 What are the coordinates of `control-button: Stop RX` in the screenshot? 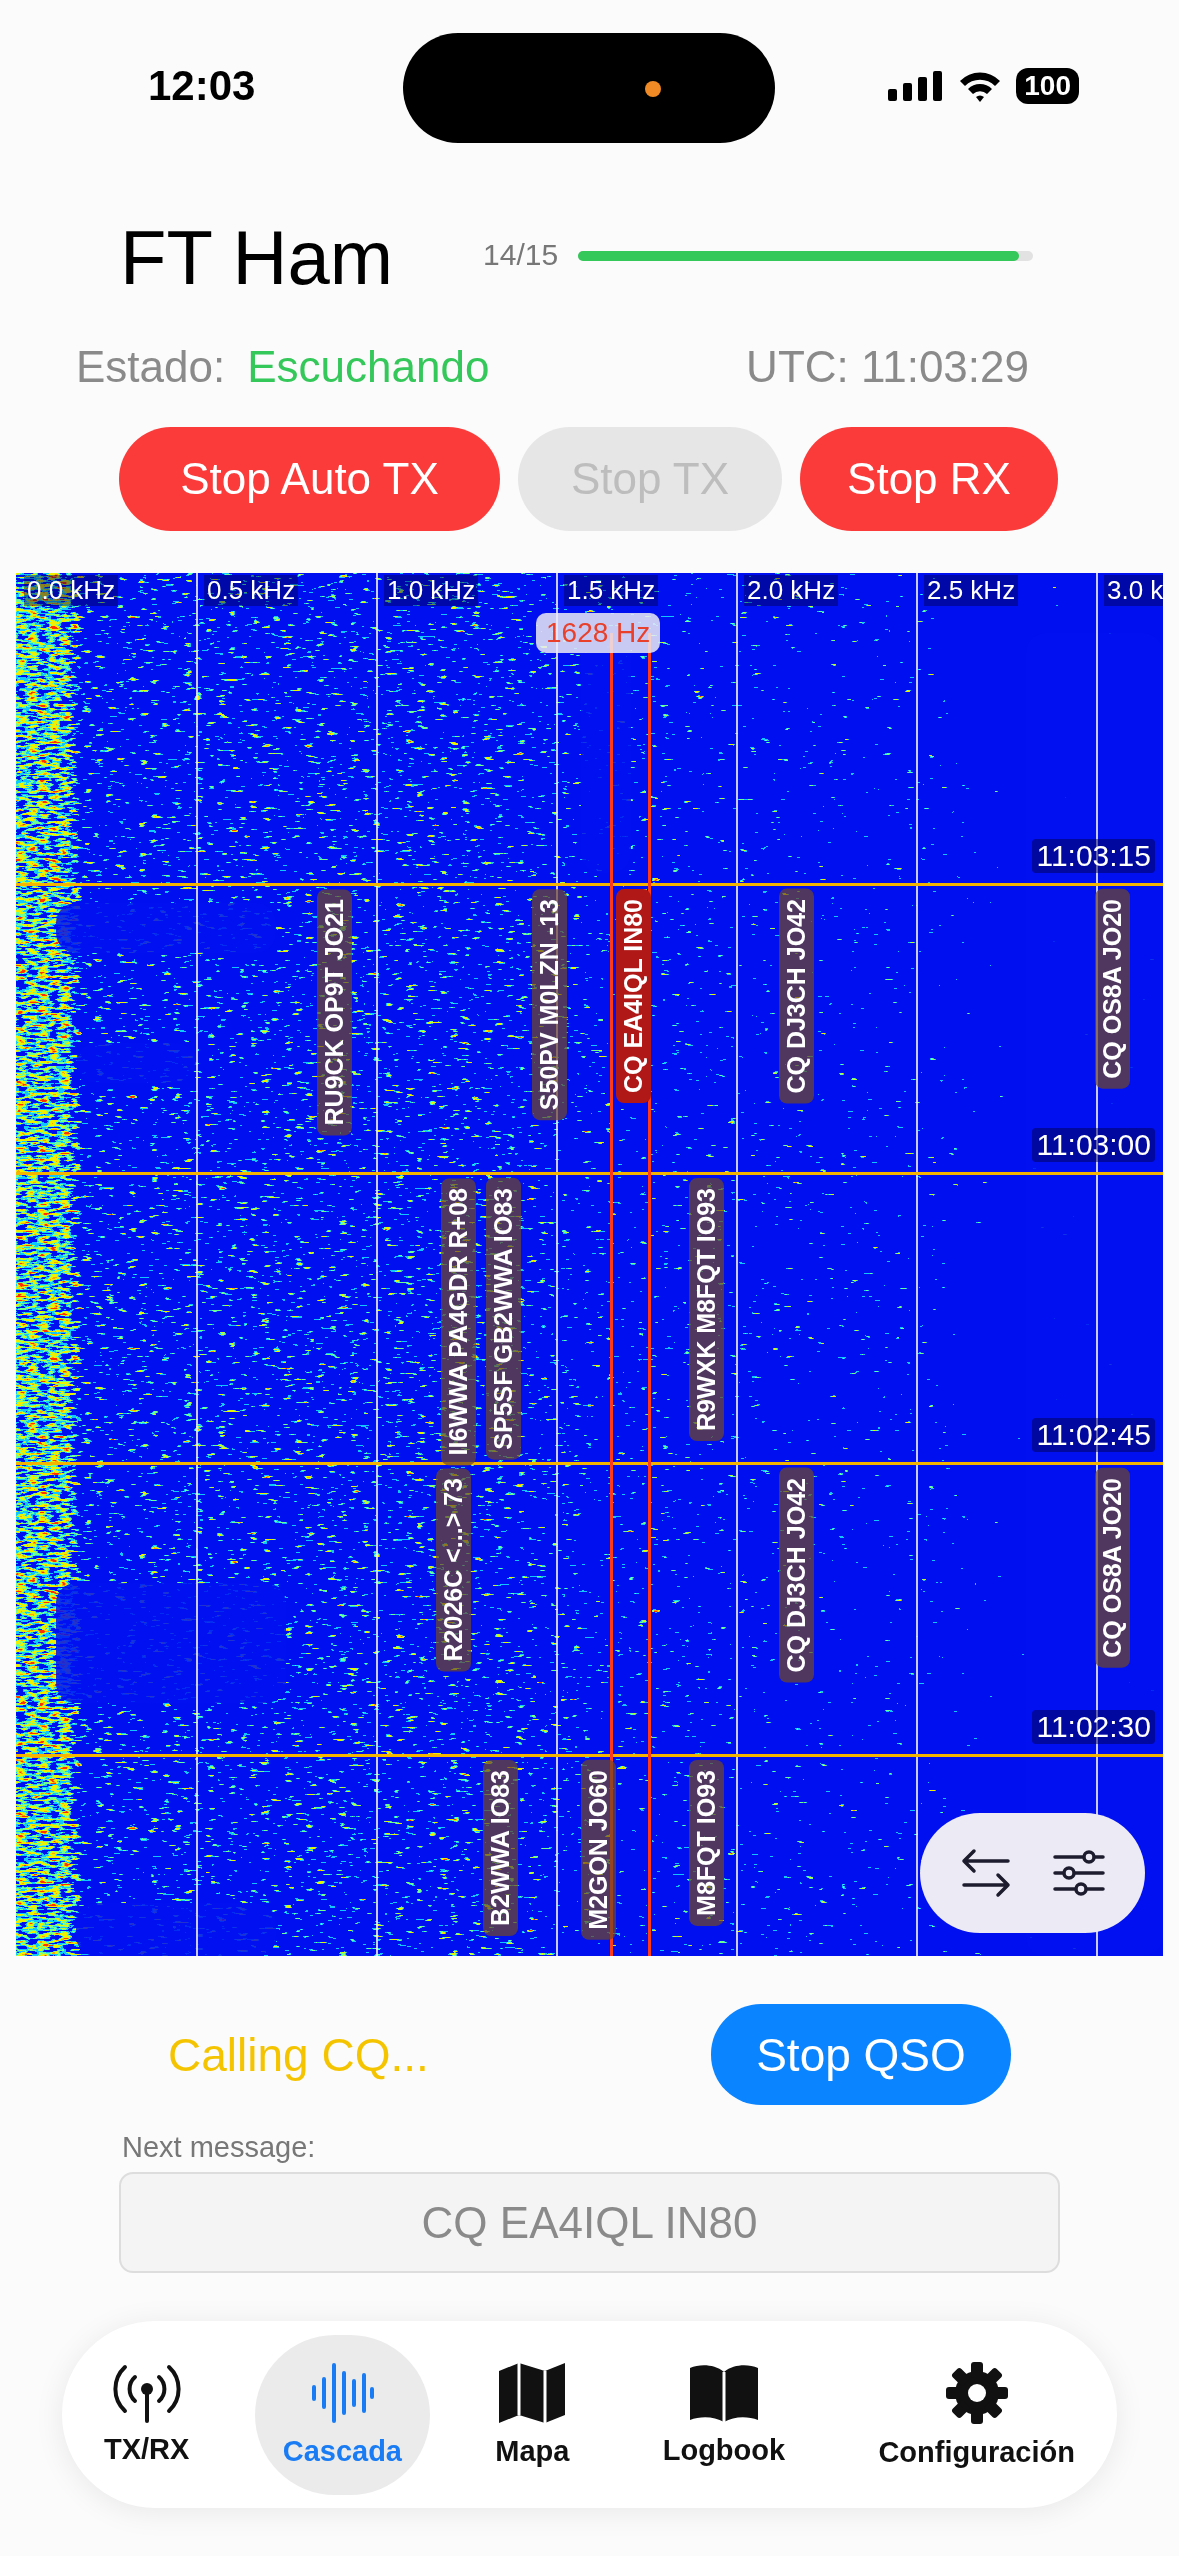 It's located at (929, 479).